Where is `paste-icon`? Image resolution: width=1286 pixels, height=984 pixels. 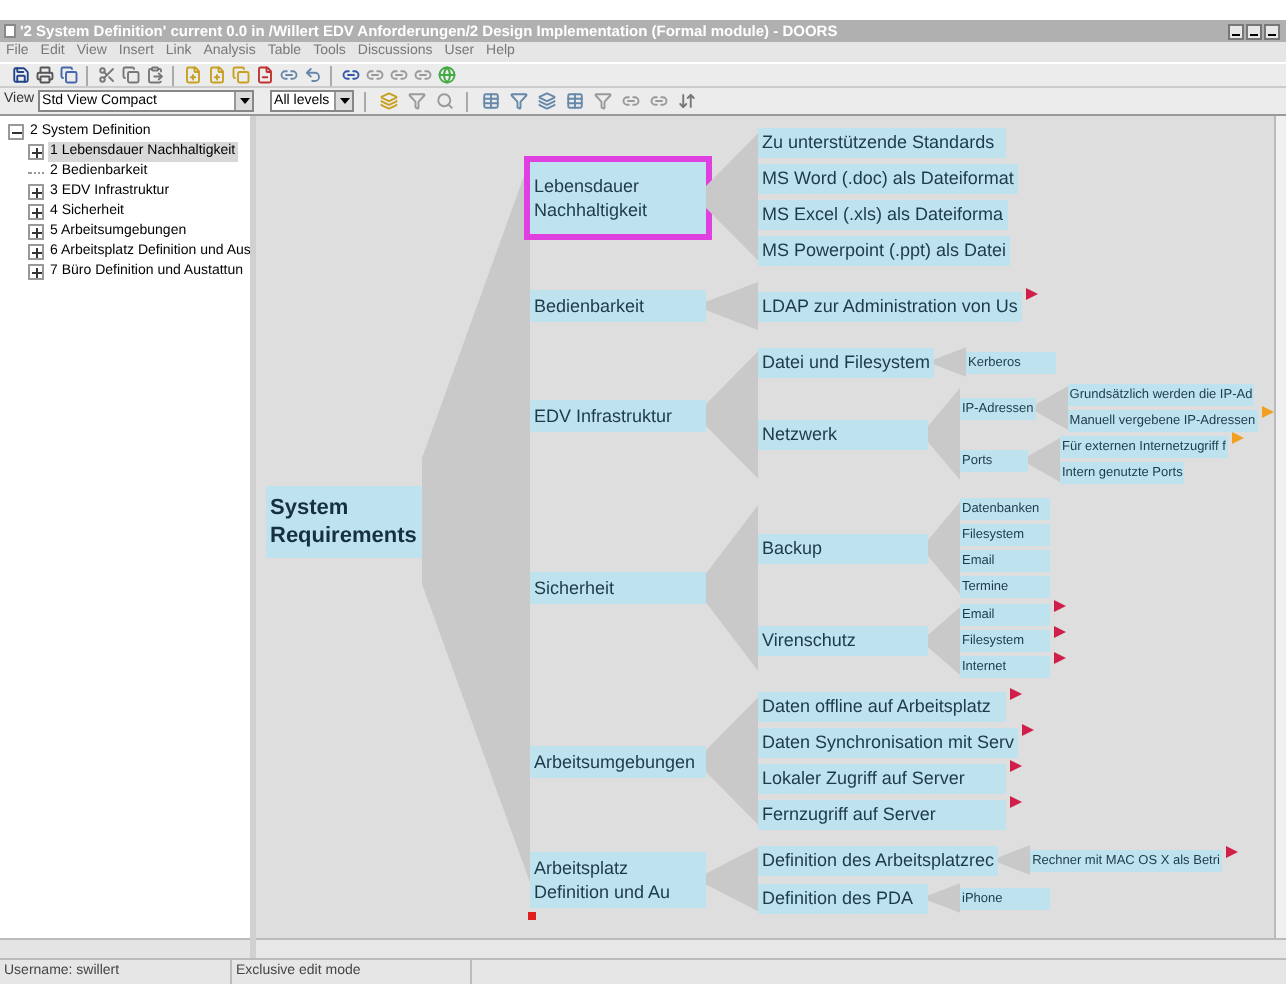 paste-icon is located at coordinates (154, 75).